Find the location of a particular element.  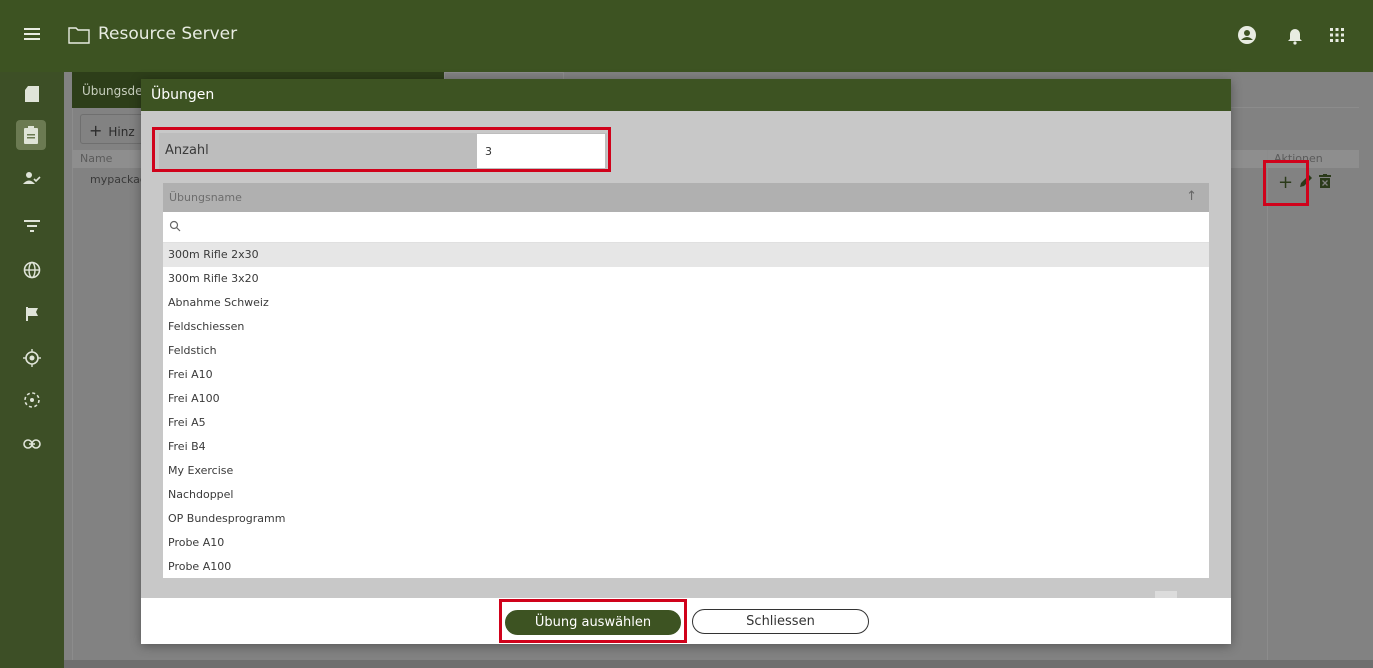

list-item: Feldstich is located at coordinates (686, 351).